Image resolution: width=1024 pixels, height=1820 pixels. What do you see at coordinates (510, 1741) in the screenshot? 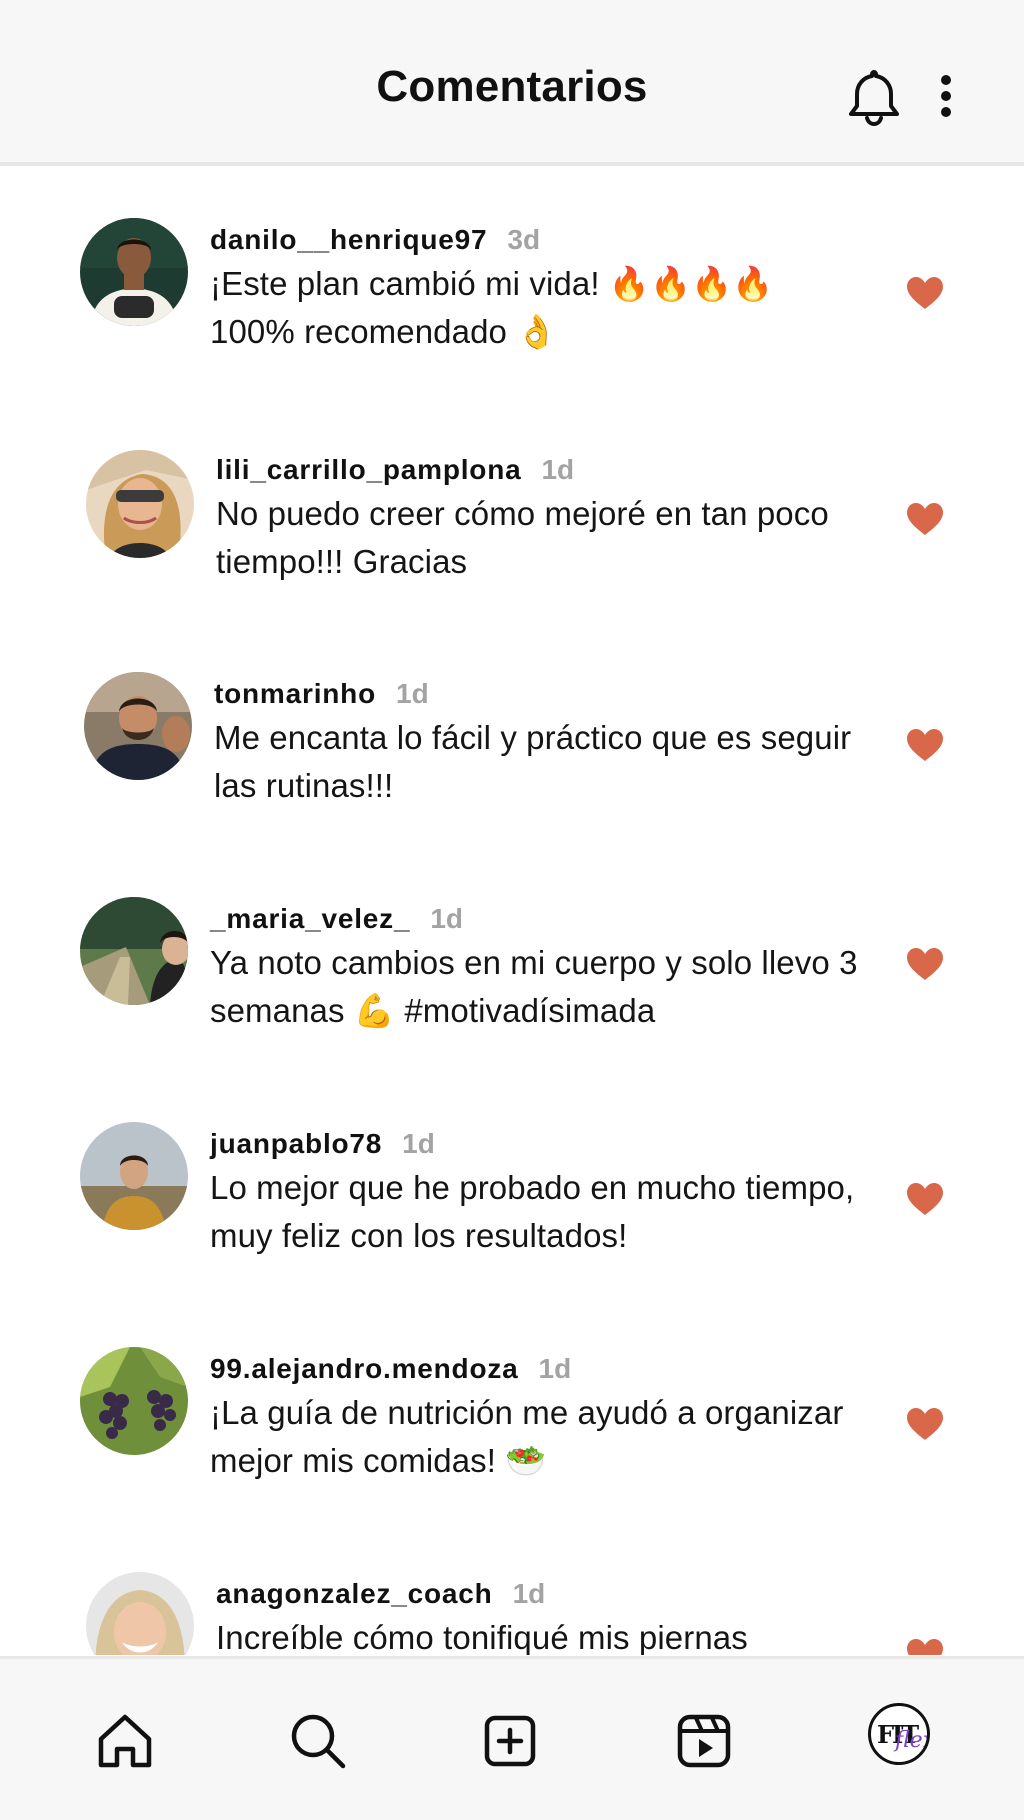
I see `add-post-icon` at bounding box center [510, 1741].